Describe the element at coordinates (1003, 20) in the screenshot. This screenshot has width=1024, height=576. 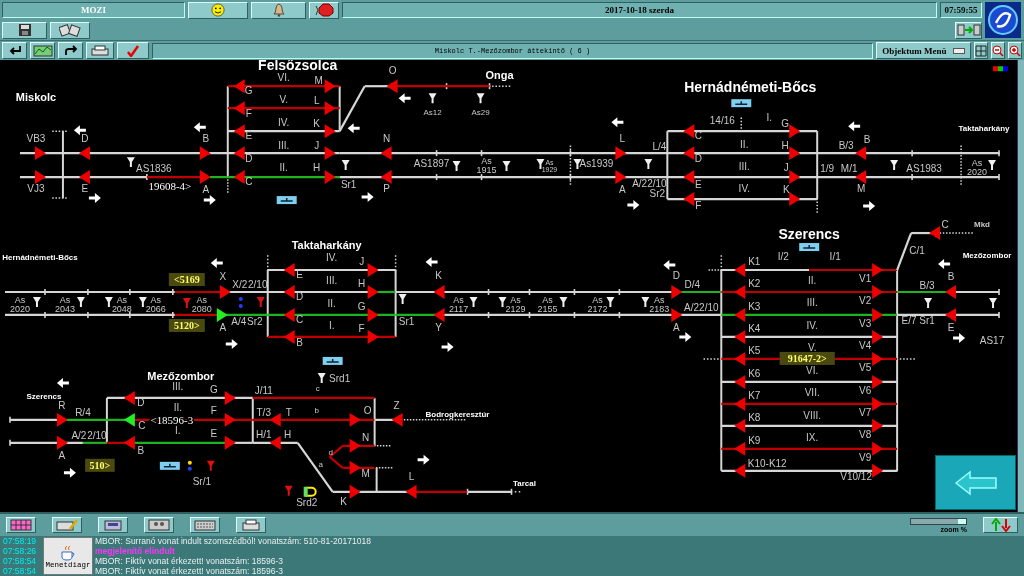
I see `logo-icon` at that location.